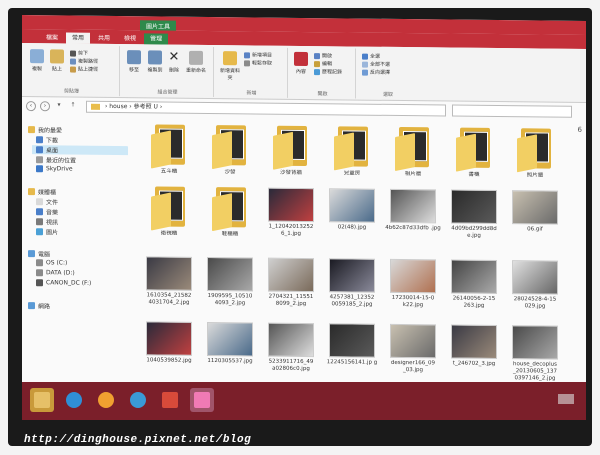 This screenshot has height=455, width=600. Describe the element at coordinates (45, 129) in the screenshot. I see `nav-favorites: 我的最愛` at that location.